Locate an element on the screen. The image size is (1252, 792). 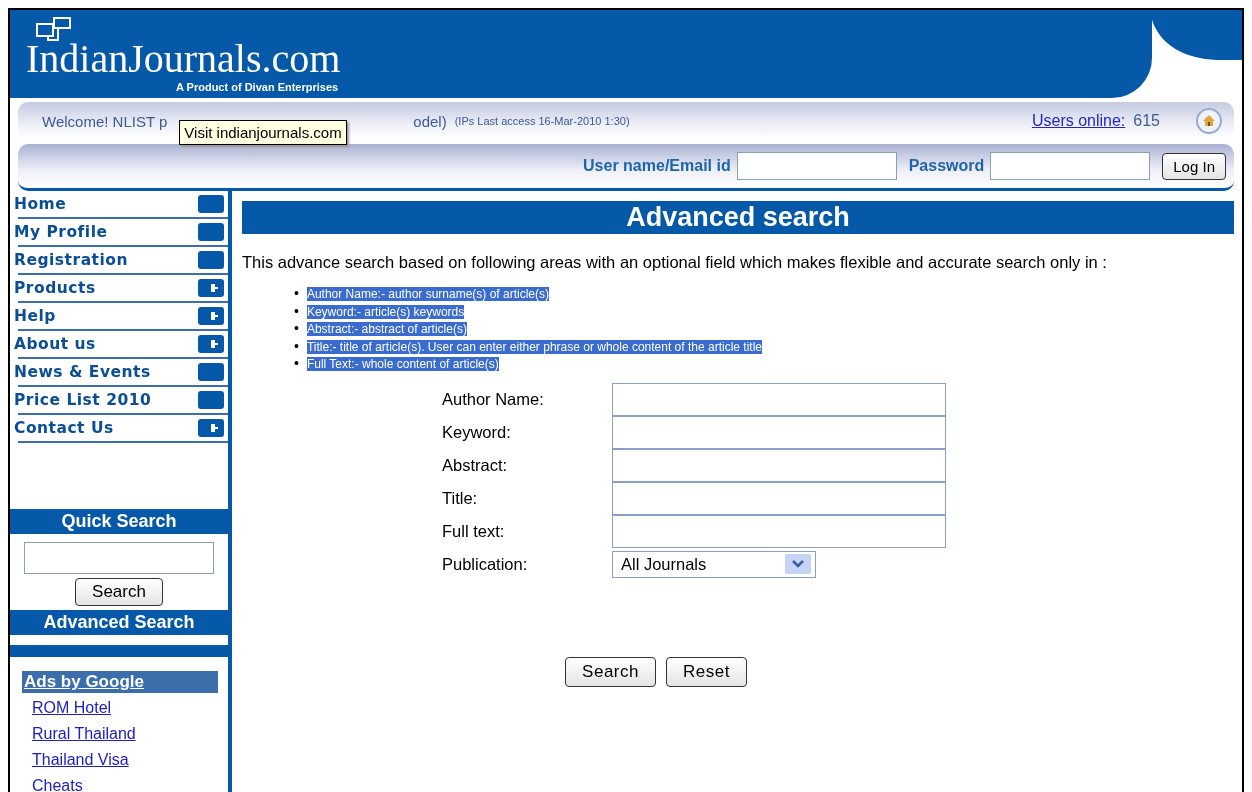
quick-search-field is located at coordinates (119, 558).